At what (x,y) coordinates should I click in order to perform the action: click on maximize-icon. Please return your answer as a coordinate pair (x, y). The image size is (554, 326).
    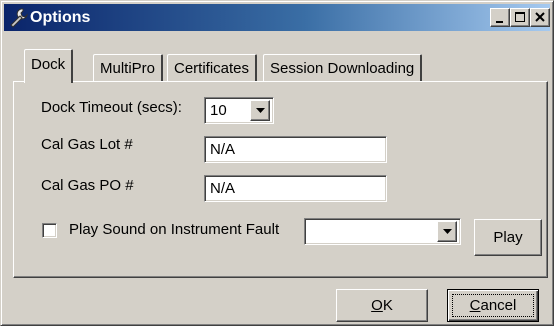
    Looking at the image, I should click on (520, 17).